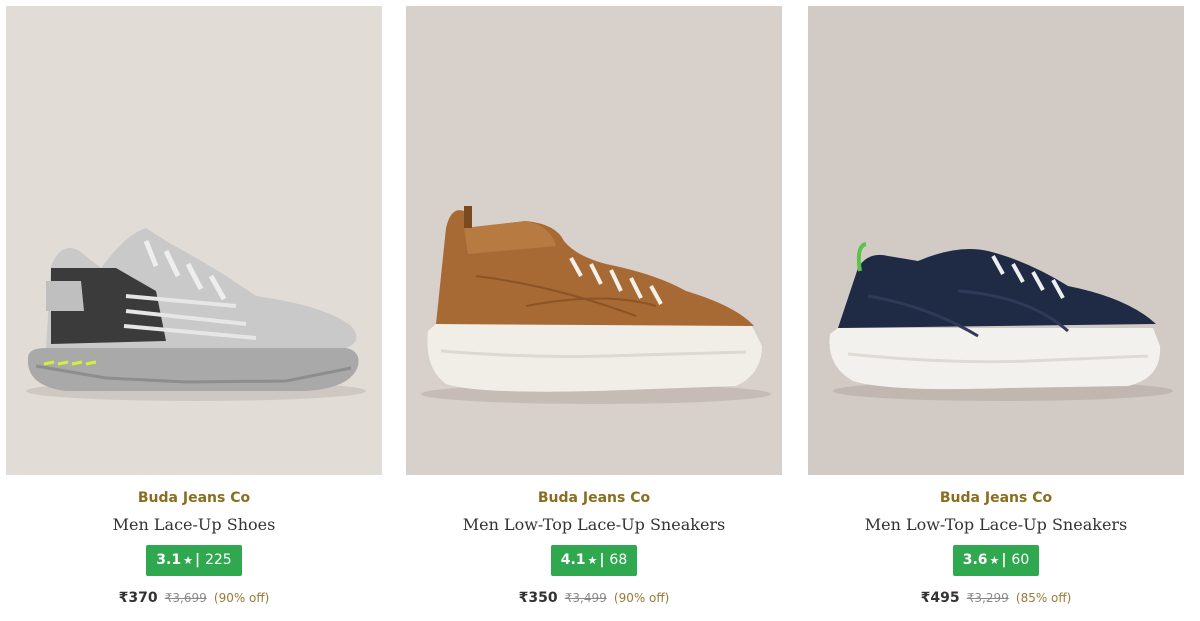  Describe the element at coordinates (138, 598) in the screenshot. I see `sale-price: ₹370` at that location.